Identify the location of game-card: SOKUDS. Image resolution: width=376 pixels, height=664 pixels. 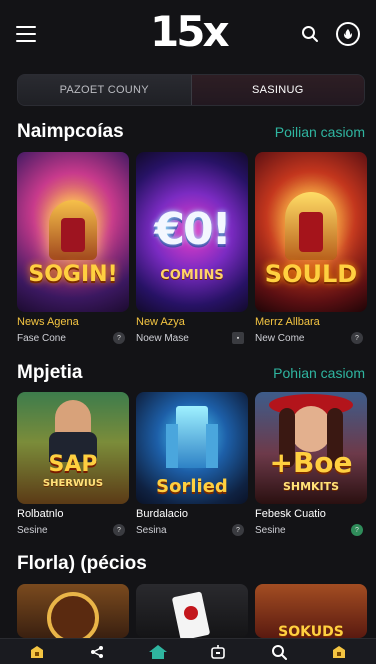
(311, 611).